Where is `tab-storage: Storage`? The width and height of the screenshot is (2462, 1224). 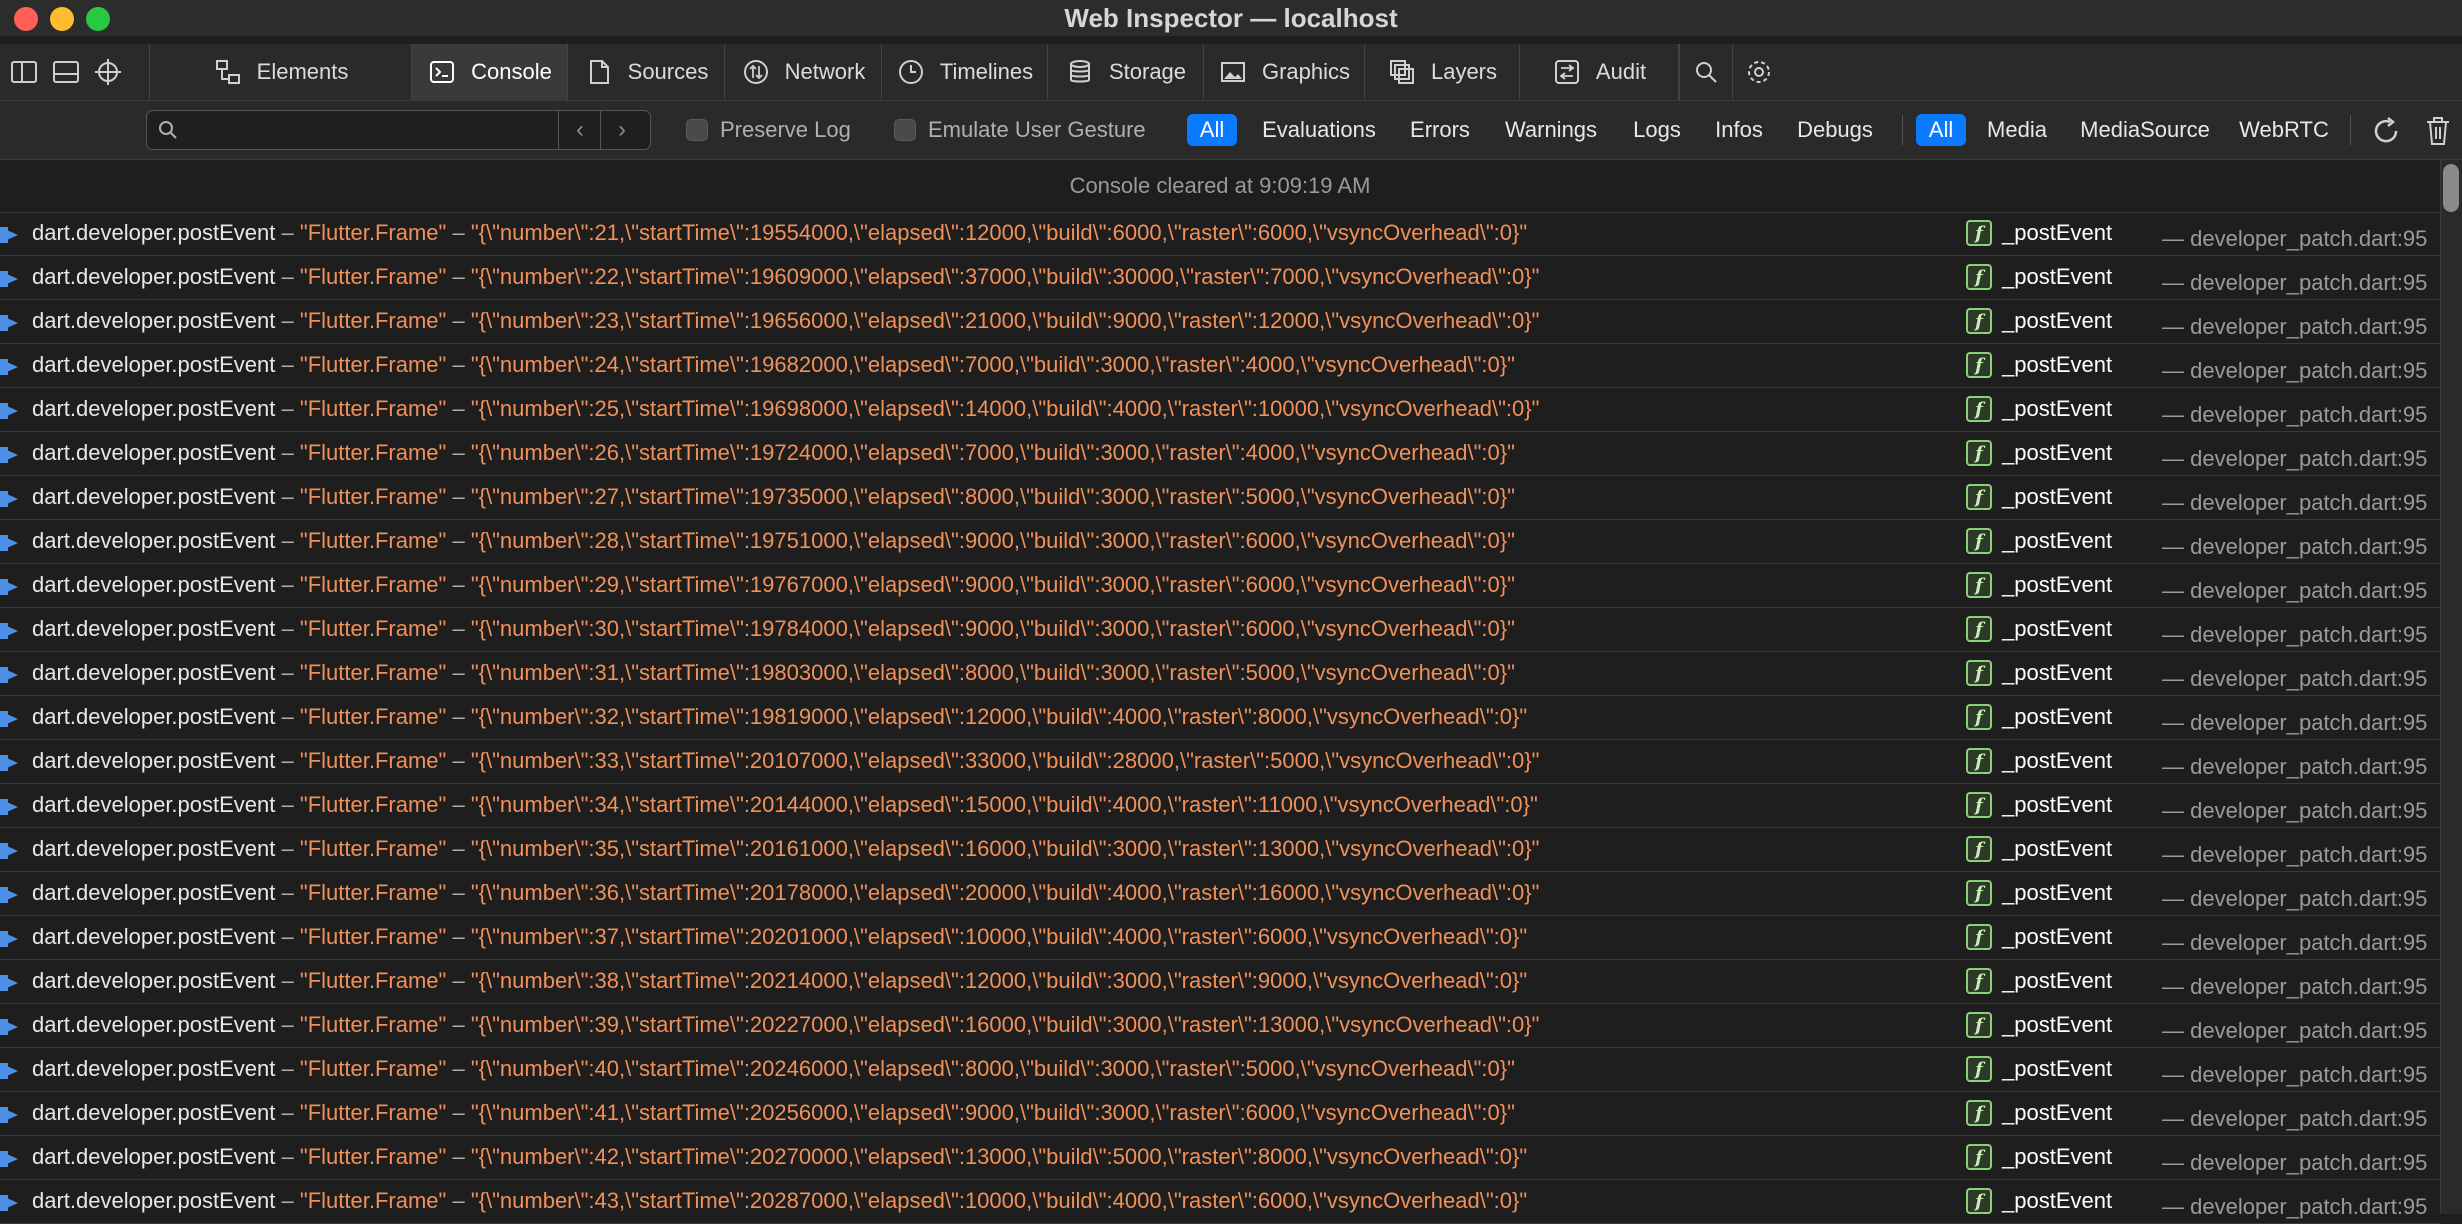
tab-storage: Storage is located at coordinates (1126, 72).